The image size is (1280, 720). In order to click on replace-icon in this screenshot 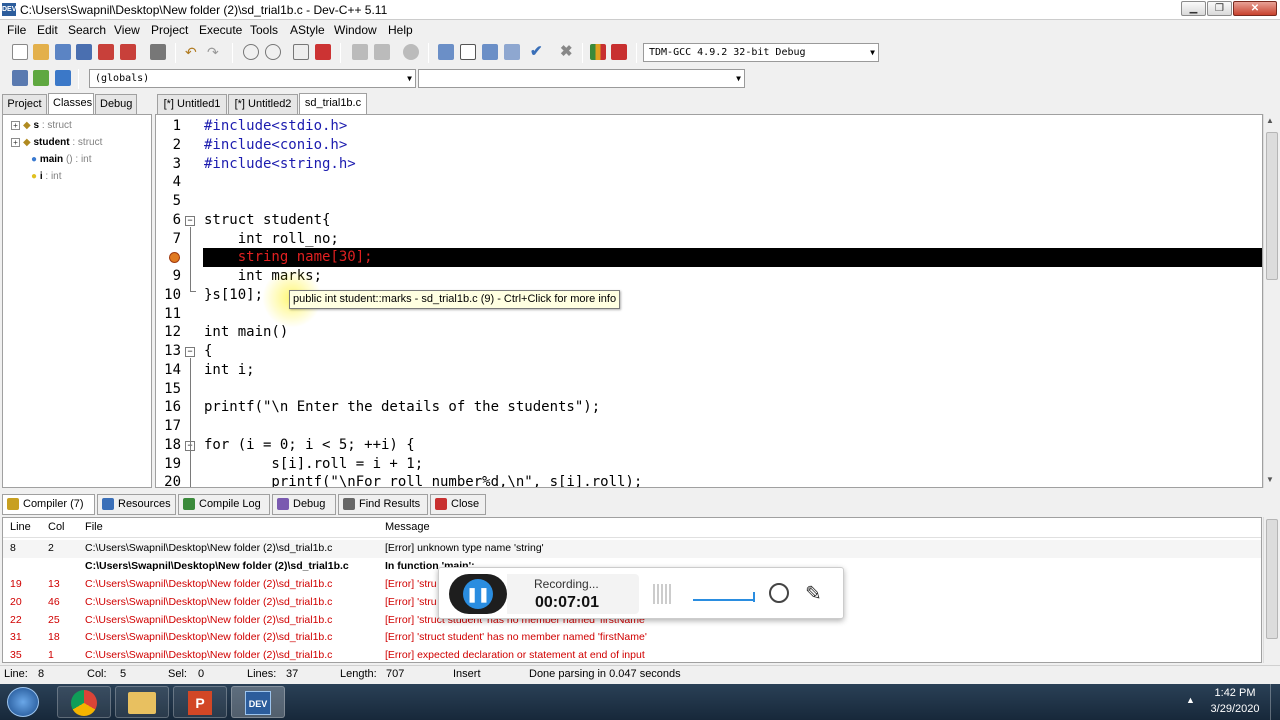, I will do `click(273, 52)`.